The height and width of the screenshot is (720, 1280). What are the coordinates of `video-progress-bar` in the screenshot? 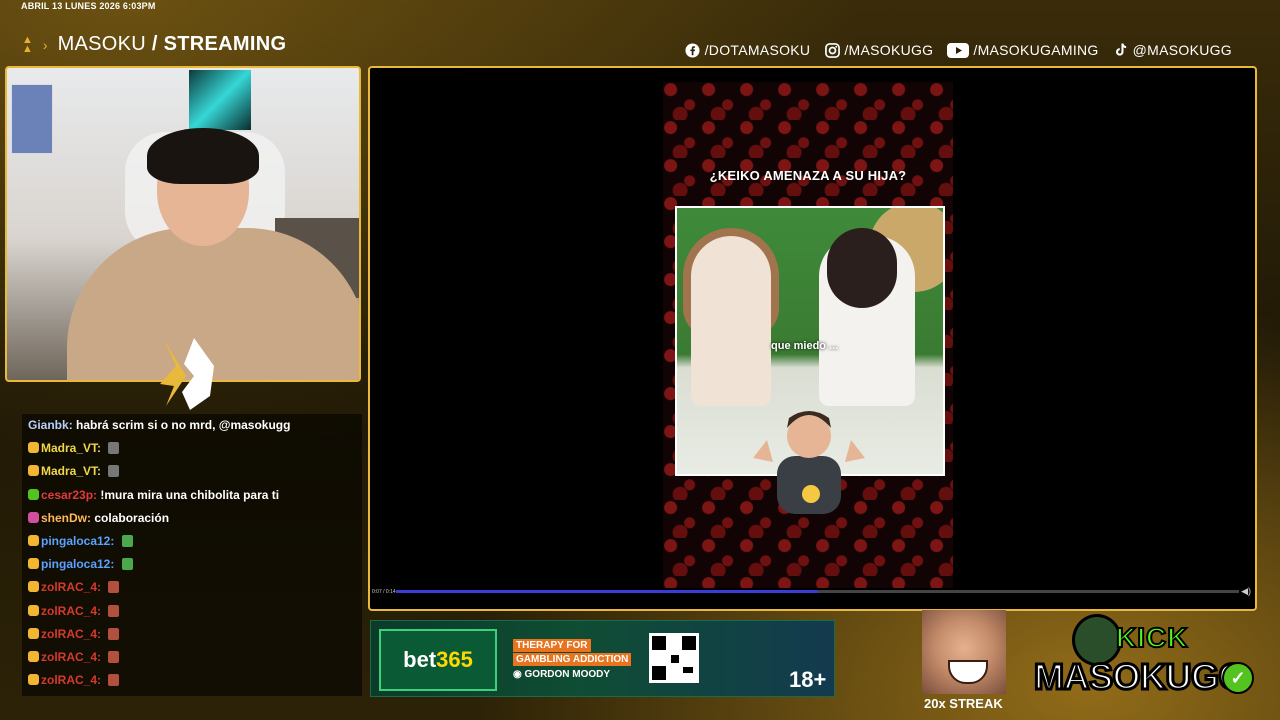 It's located at (817, 591).